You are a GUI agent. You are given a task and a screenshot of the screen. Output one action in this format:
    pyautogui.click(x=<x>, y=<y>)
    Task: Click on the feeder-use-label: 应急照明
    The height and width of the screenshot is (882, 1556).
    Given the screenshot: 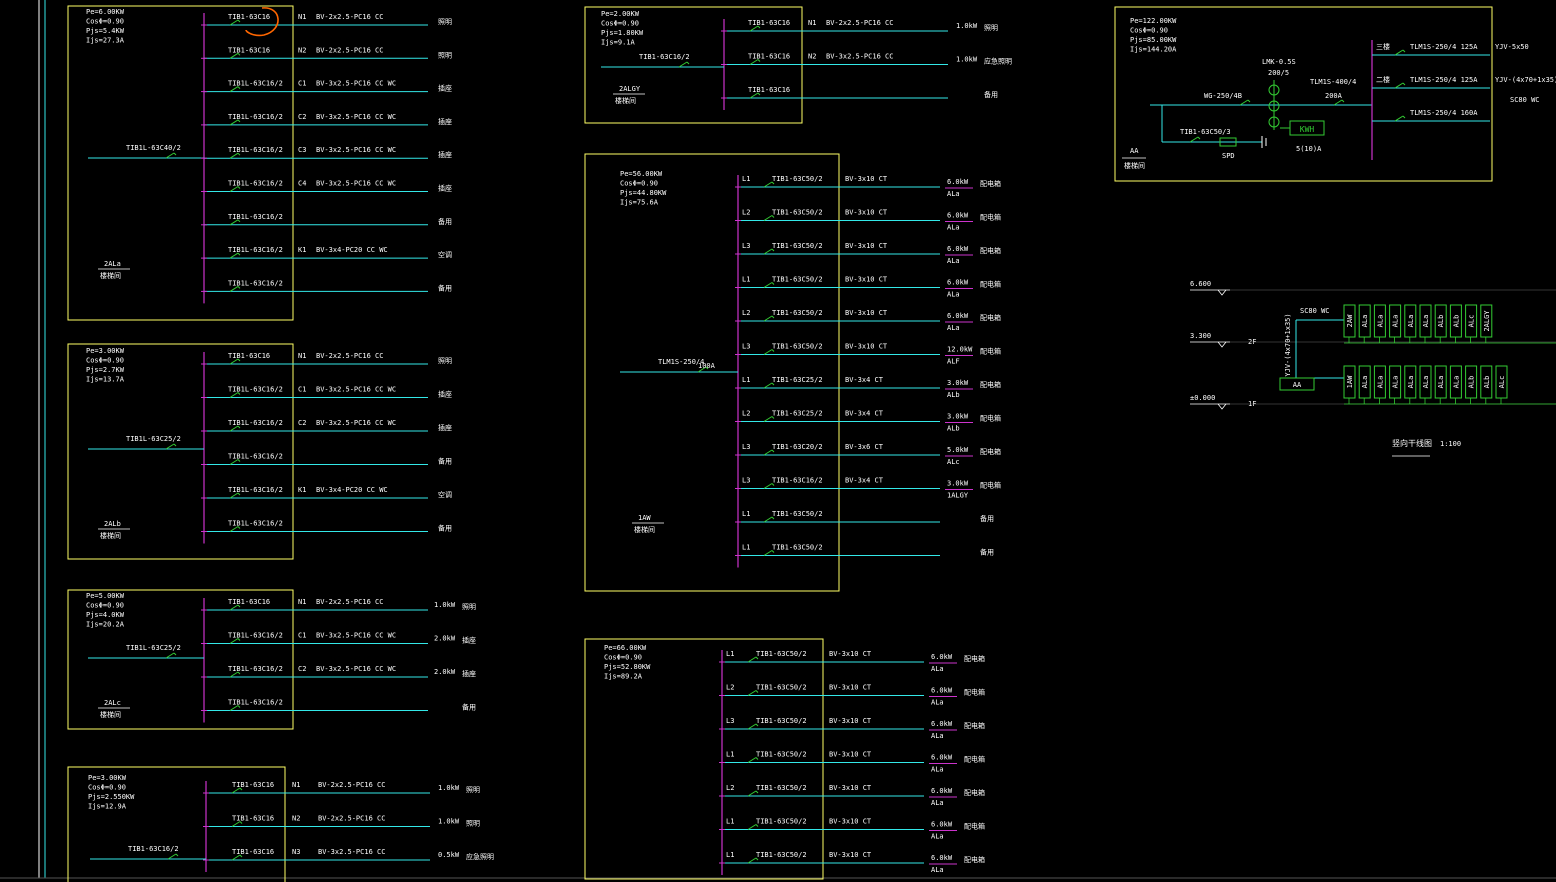 What is the action you would take?
    pyautogui.click(x=998, y=61)
    